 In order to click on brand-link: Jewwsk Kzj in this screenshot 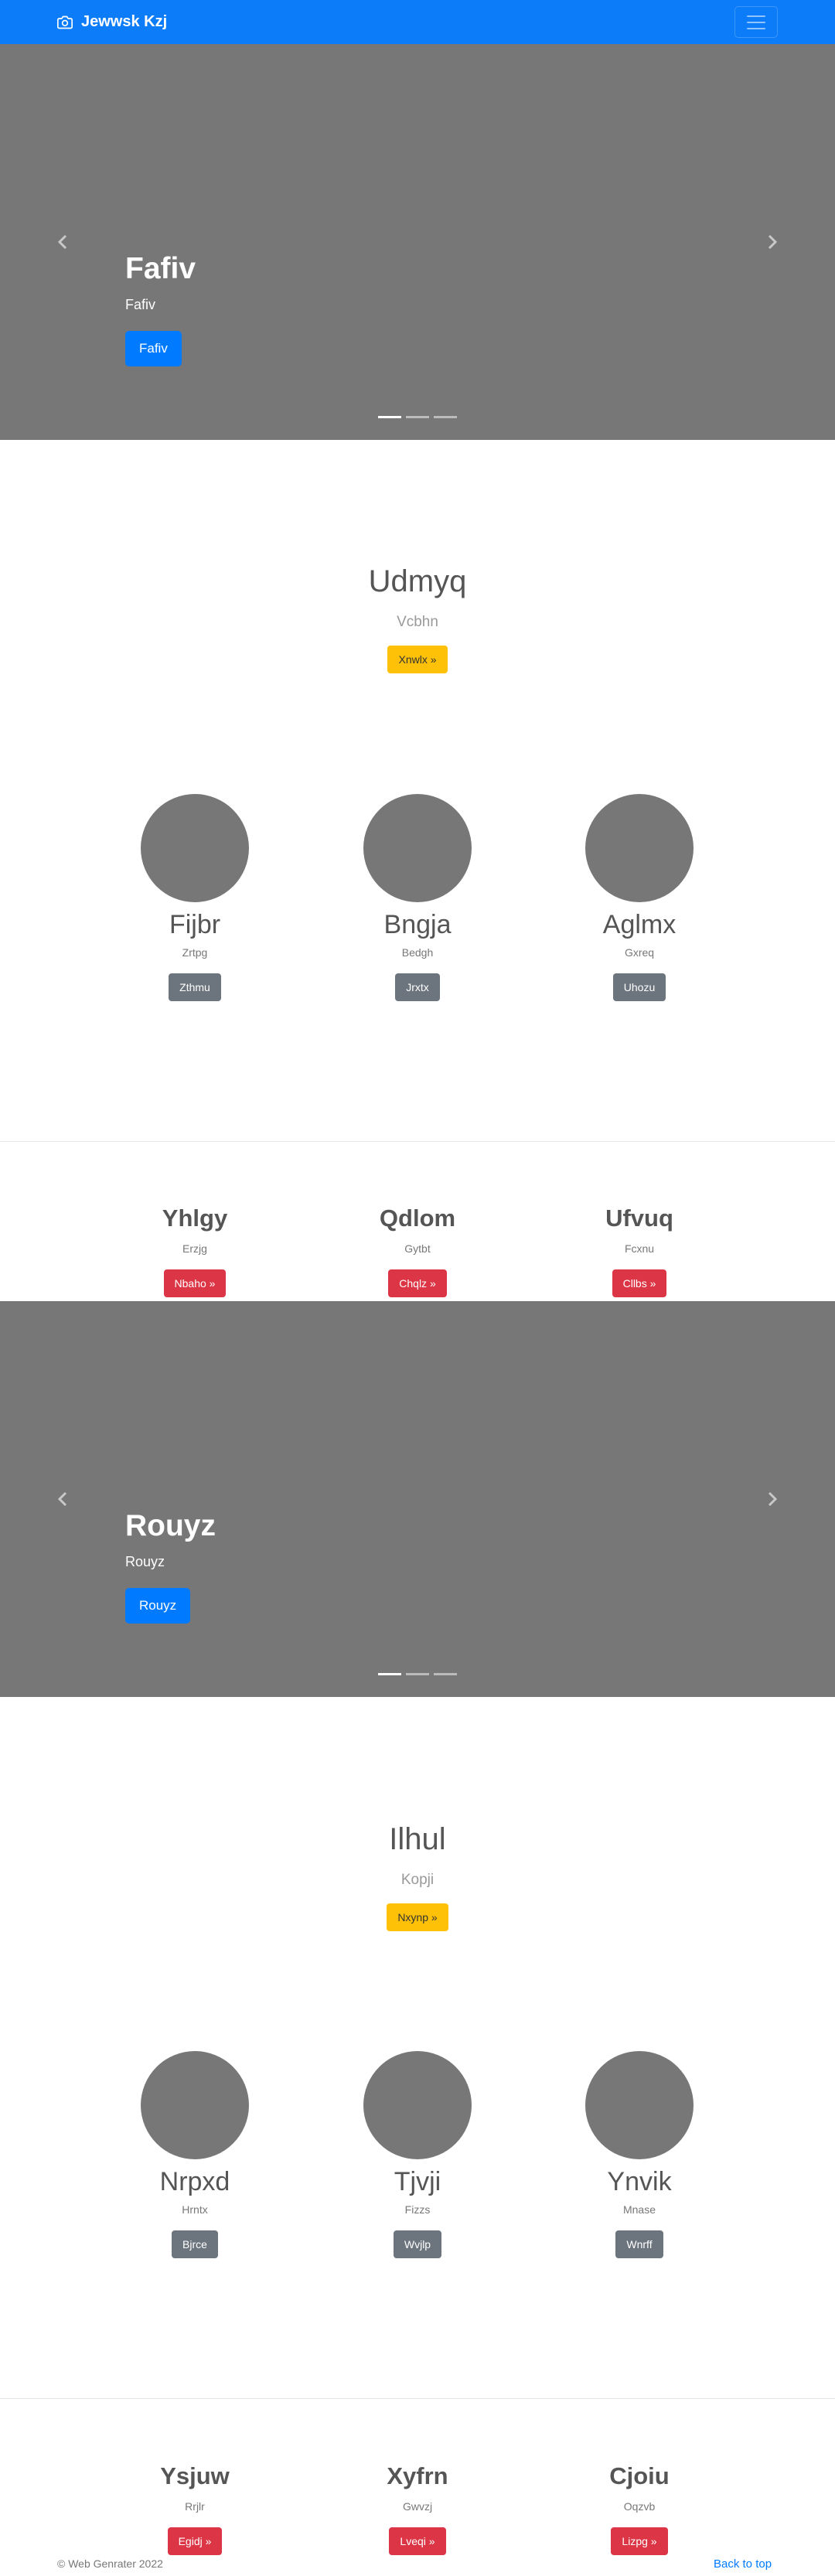, I will do `click(112, 22)`.